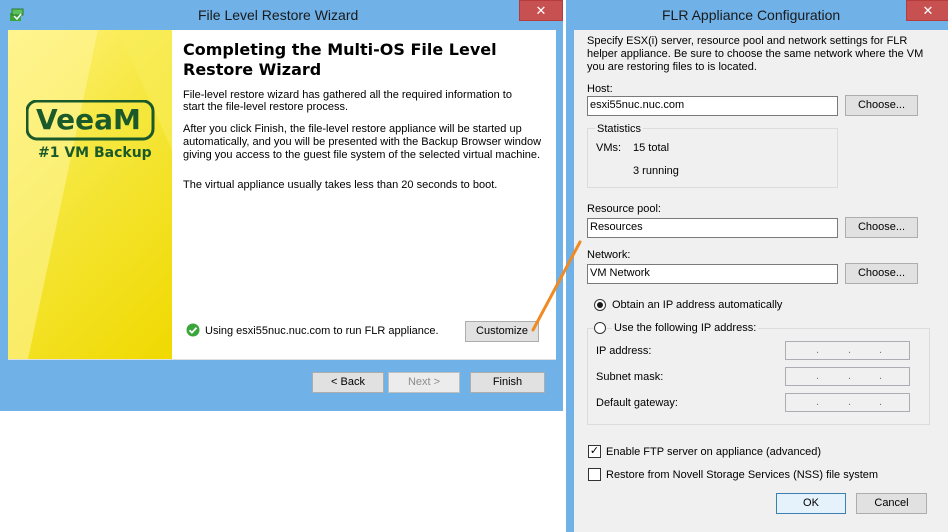  I want to click on resource-pool-label: Resource pool:, so click(624, 209).